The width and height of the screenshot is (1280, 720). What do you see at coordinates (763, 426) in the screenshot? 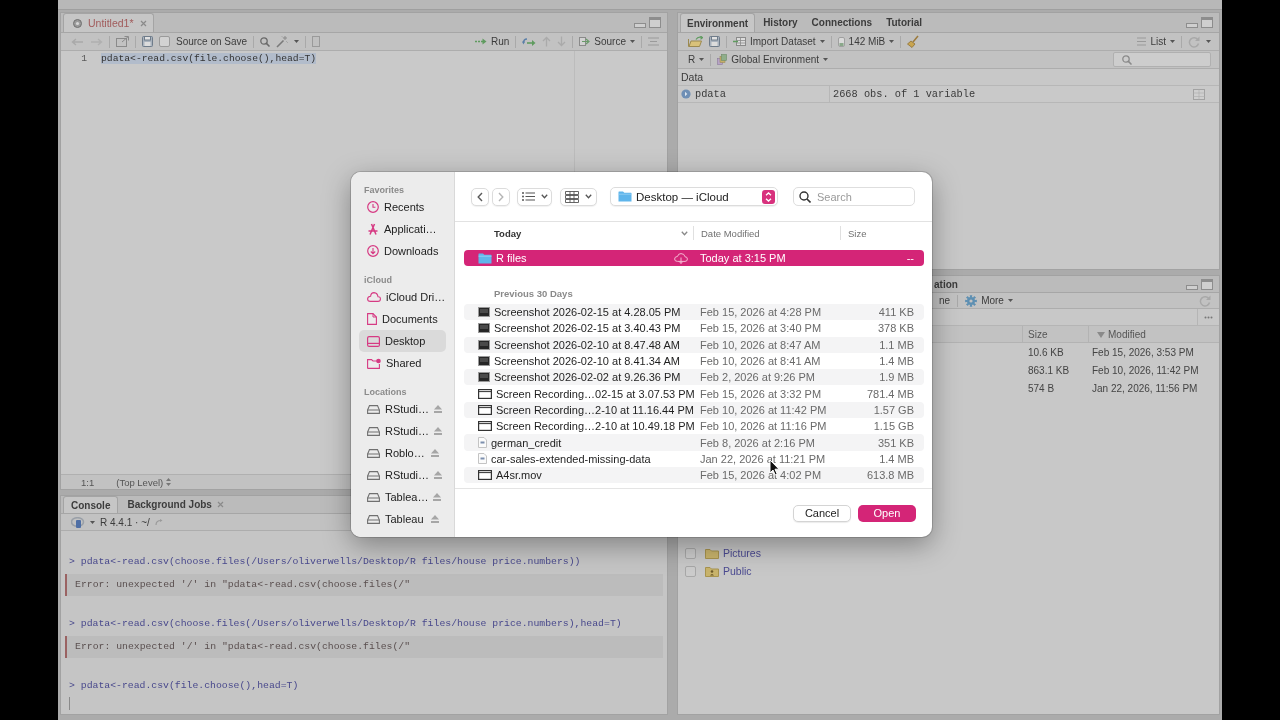
I see `date-modified: Feb 10, 2026 at 11:16 PM` at bounding box center [763, 426].